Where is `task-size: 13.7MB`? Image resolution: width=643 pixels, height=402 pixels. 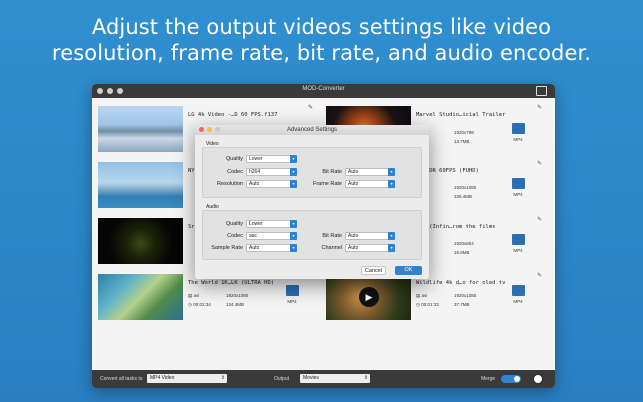
task-size: 13.7MB is located at coordinates (462, 141).